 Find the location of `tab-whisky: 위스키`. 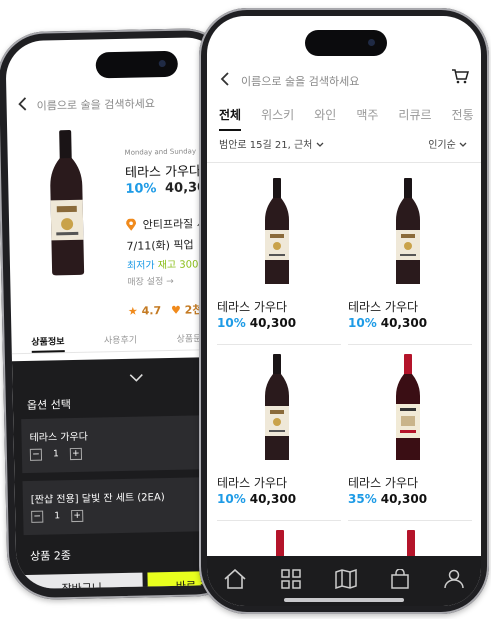

tab-whisky: 위스키 is located at coordinates (277, 118).